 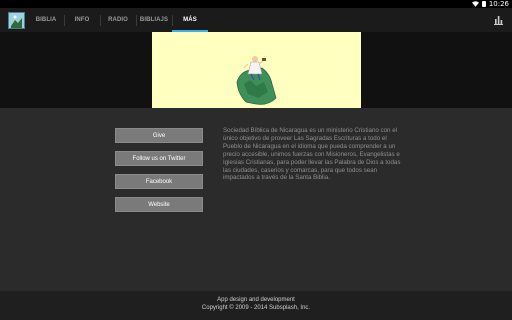 What do you see at coordinates (154, 20) in the screenshot?
I see `tab-bibliajs: BIBLIAJS` at bounding box center [154, 20].